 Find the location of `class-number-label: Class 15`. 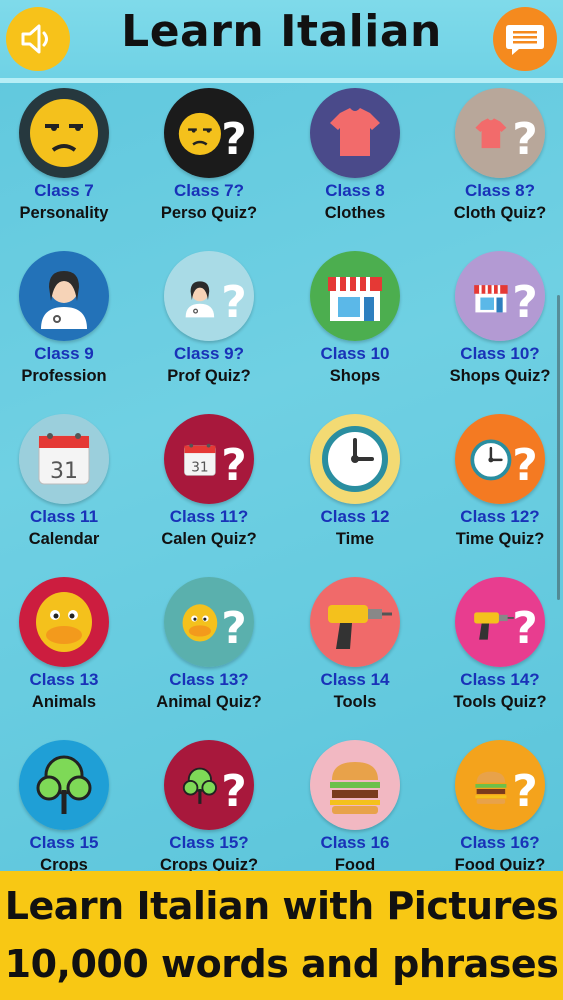

class-number-label: Class 15 is located at coordinates (64, 842).